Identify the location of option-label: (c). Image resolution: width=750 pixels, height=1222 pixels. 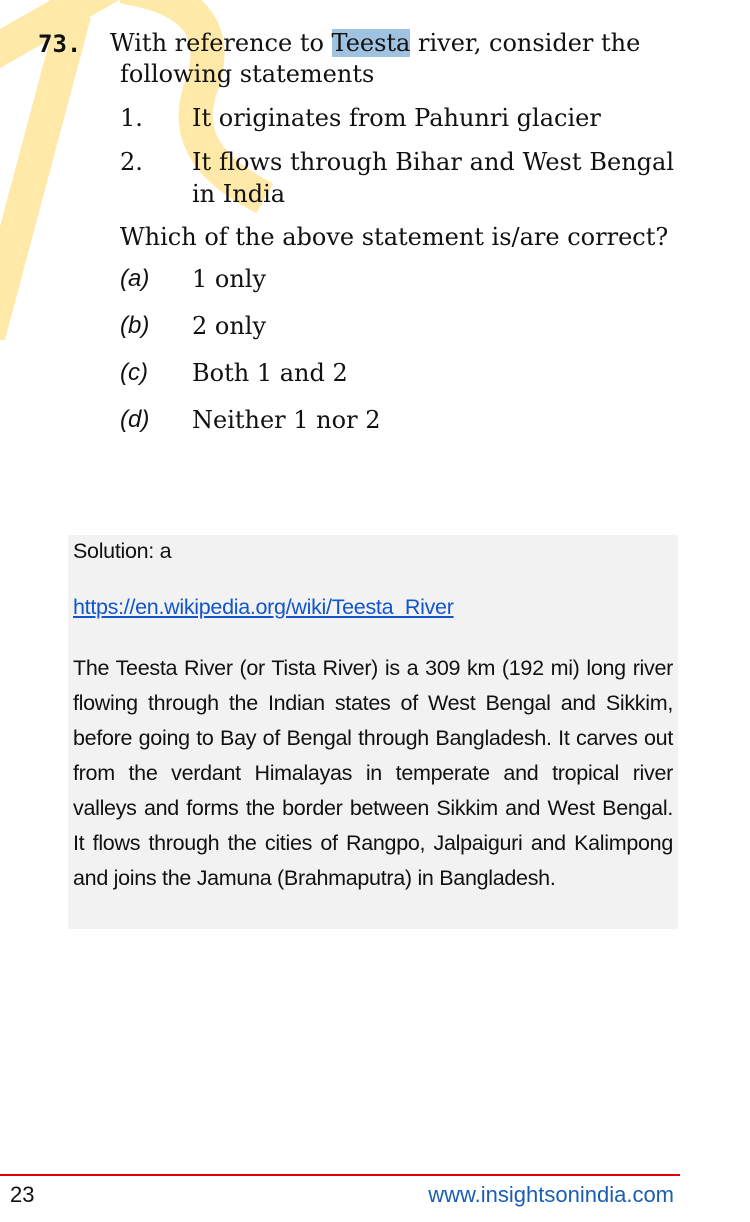
(134, 372).